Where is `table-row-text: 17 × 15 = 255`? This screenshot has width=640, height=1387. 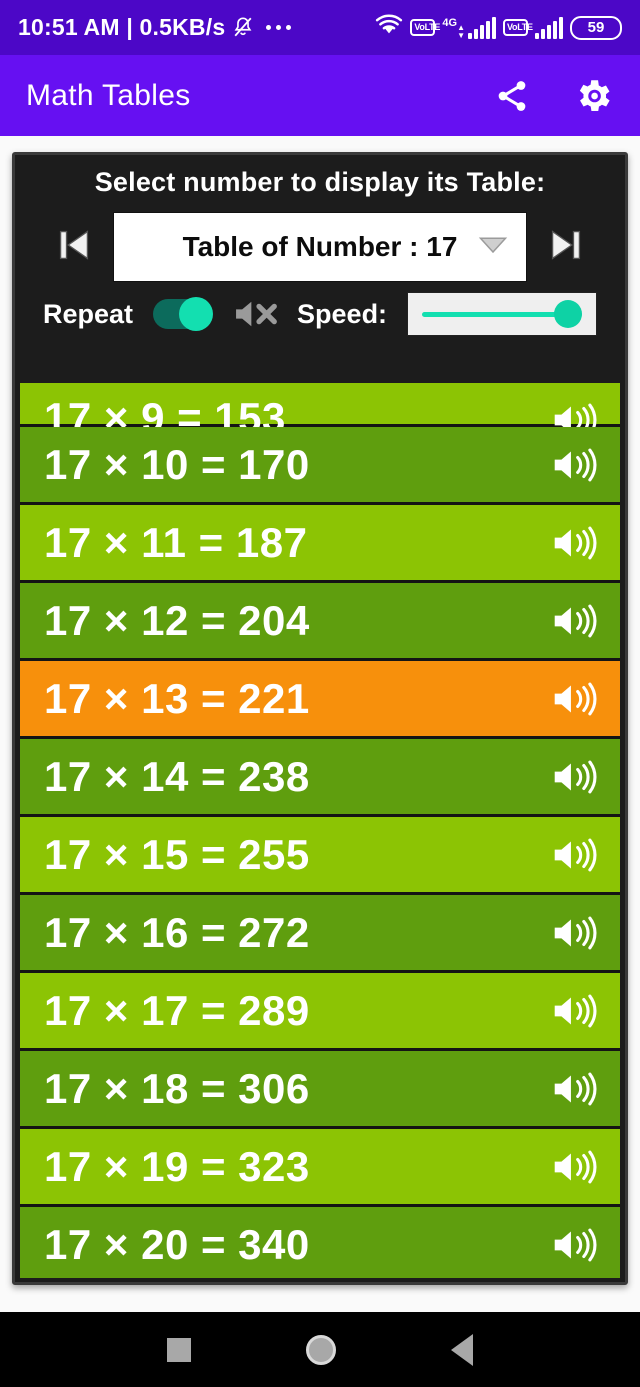 table-row-text: 17 × 15 = 255 is located at coordinates (177, 854).